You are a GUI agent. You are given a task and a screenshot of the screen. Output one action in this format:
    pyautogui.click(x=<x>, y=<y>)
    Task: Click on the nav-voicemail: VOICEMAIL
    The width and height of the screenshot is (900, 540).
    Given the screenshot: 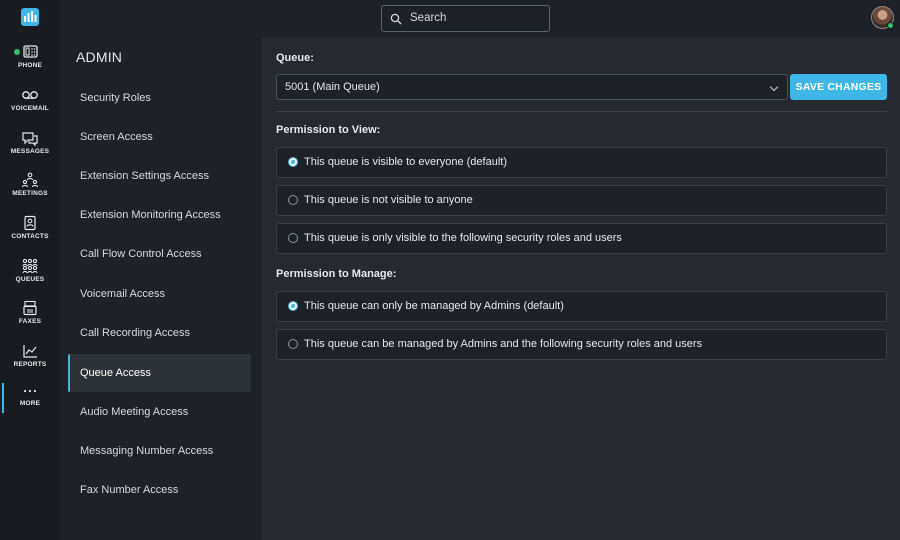 What is the action you would take?
    pyautogui.click(x=30, y=108)
    